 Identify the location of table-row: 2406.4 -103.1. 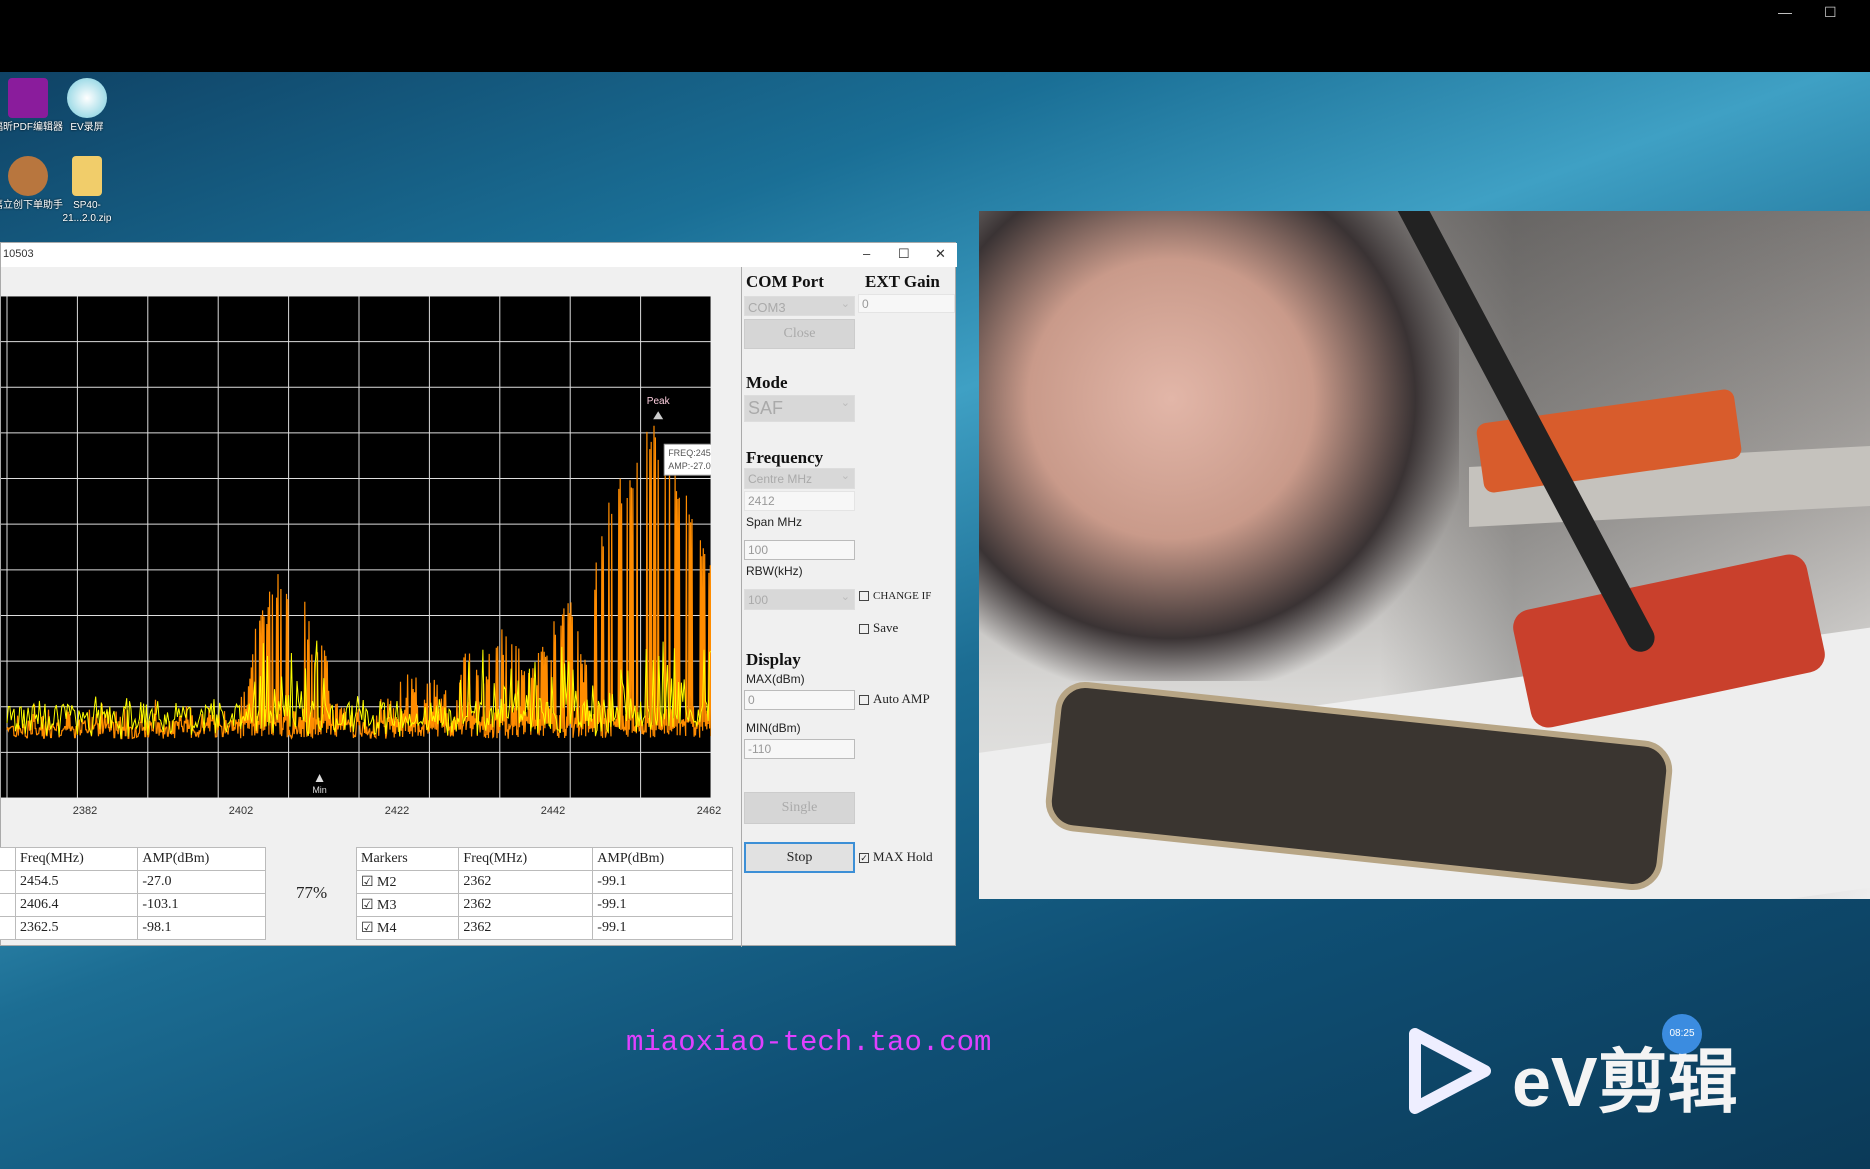
(133, 905).